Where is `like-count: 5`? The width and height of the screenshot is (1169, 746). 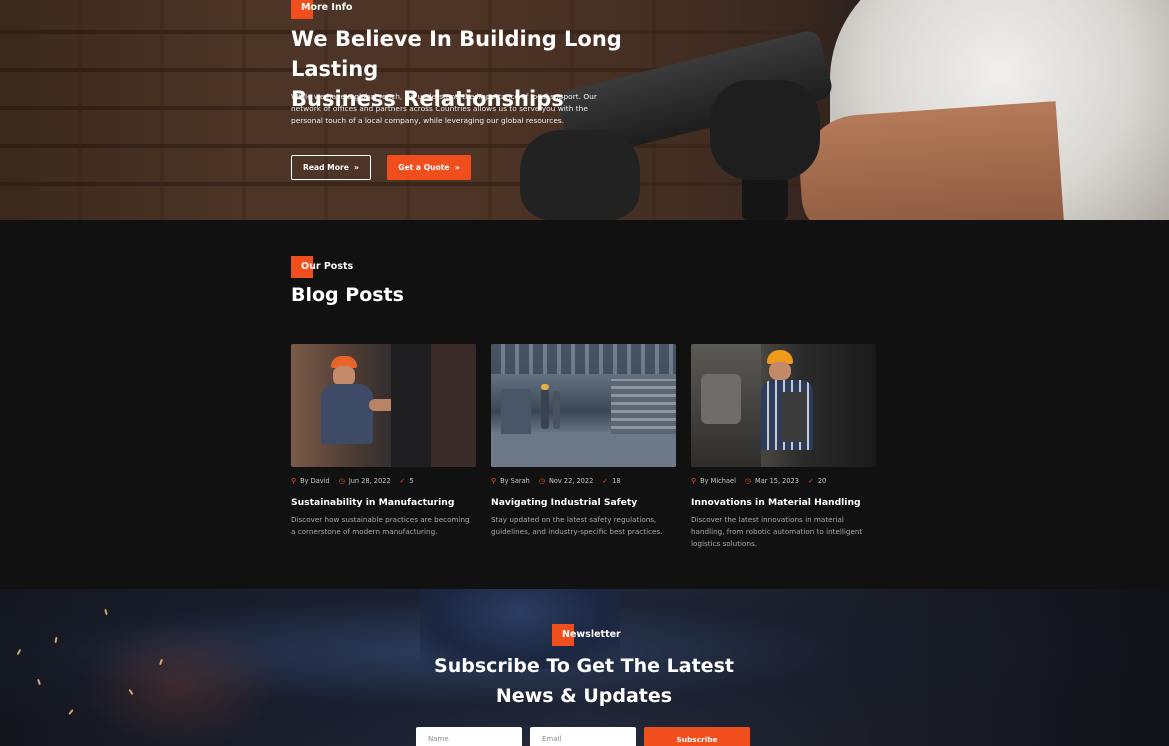
like-count: 5 is located at coordinates (411, 481).